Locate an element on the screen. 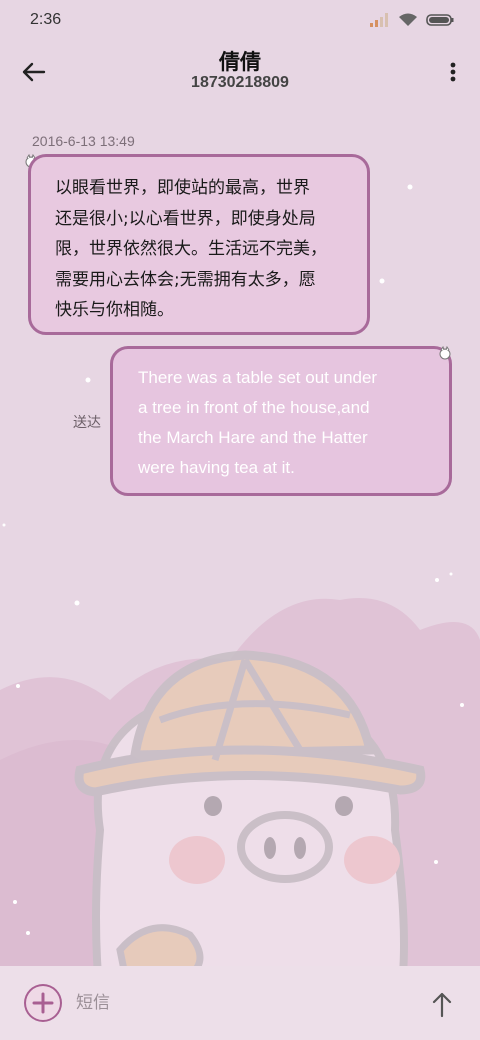 The width and height of the screenshot is (480, 1040). conversation-header: 倩倩 18730218809 is located at coordinates (240, 72).